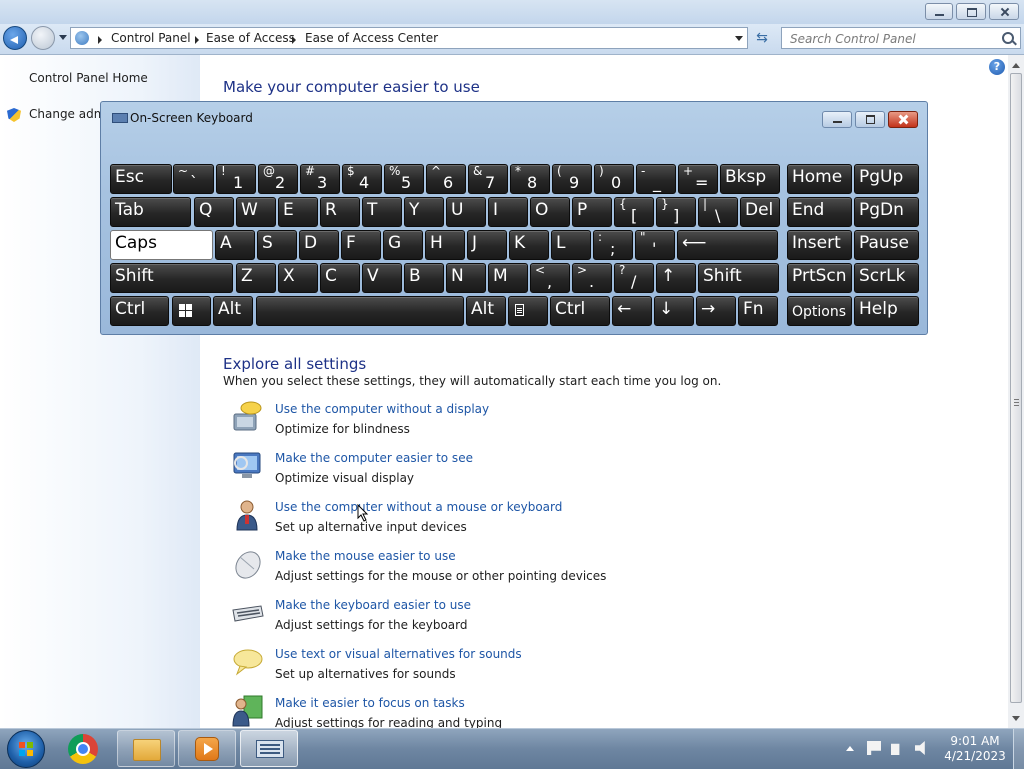 This screenshot has height=770, width=1024. I want to click on key-61: + =, so click(698, 179).